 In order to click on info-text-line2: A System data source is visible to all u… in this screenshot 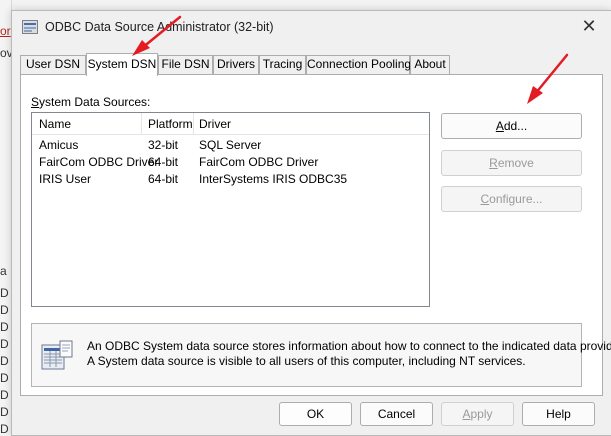, I will do `click(306, 361)`.